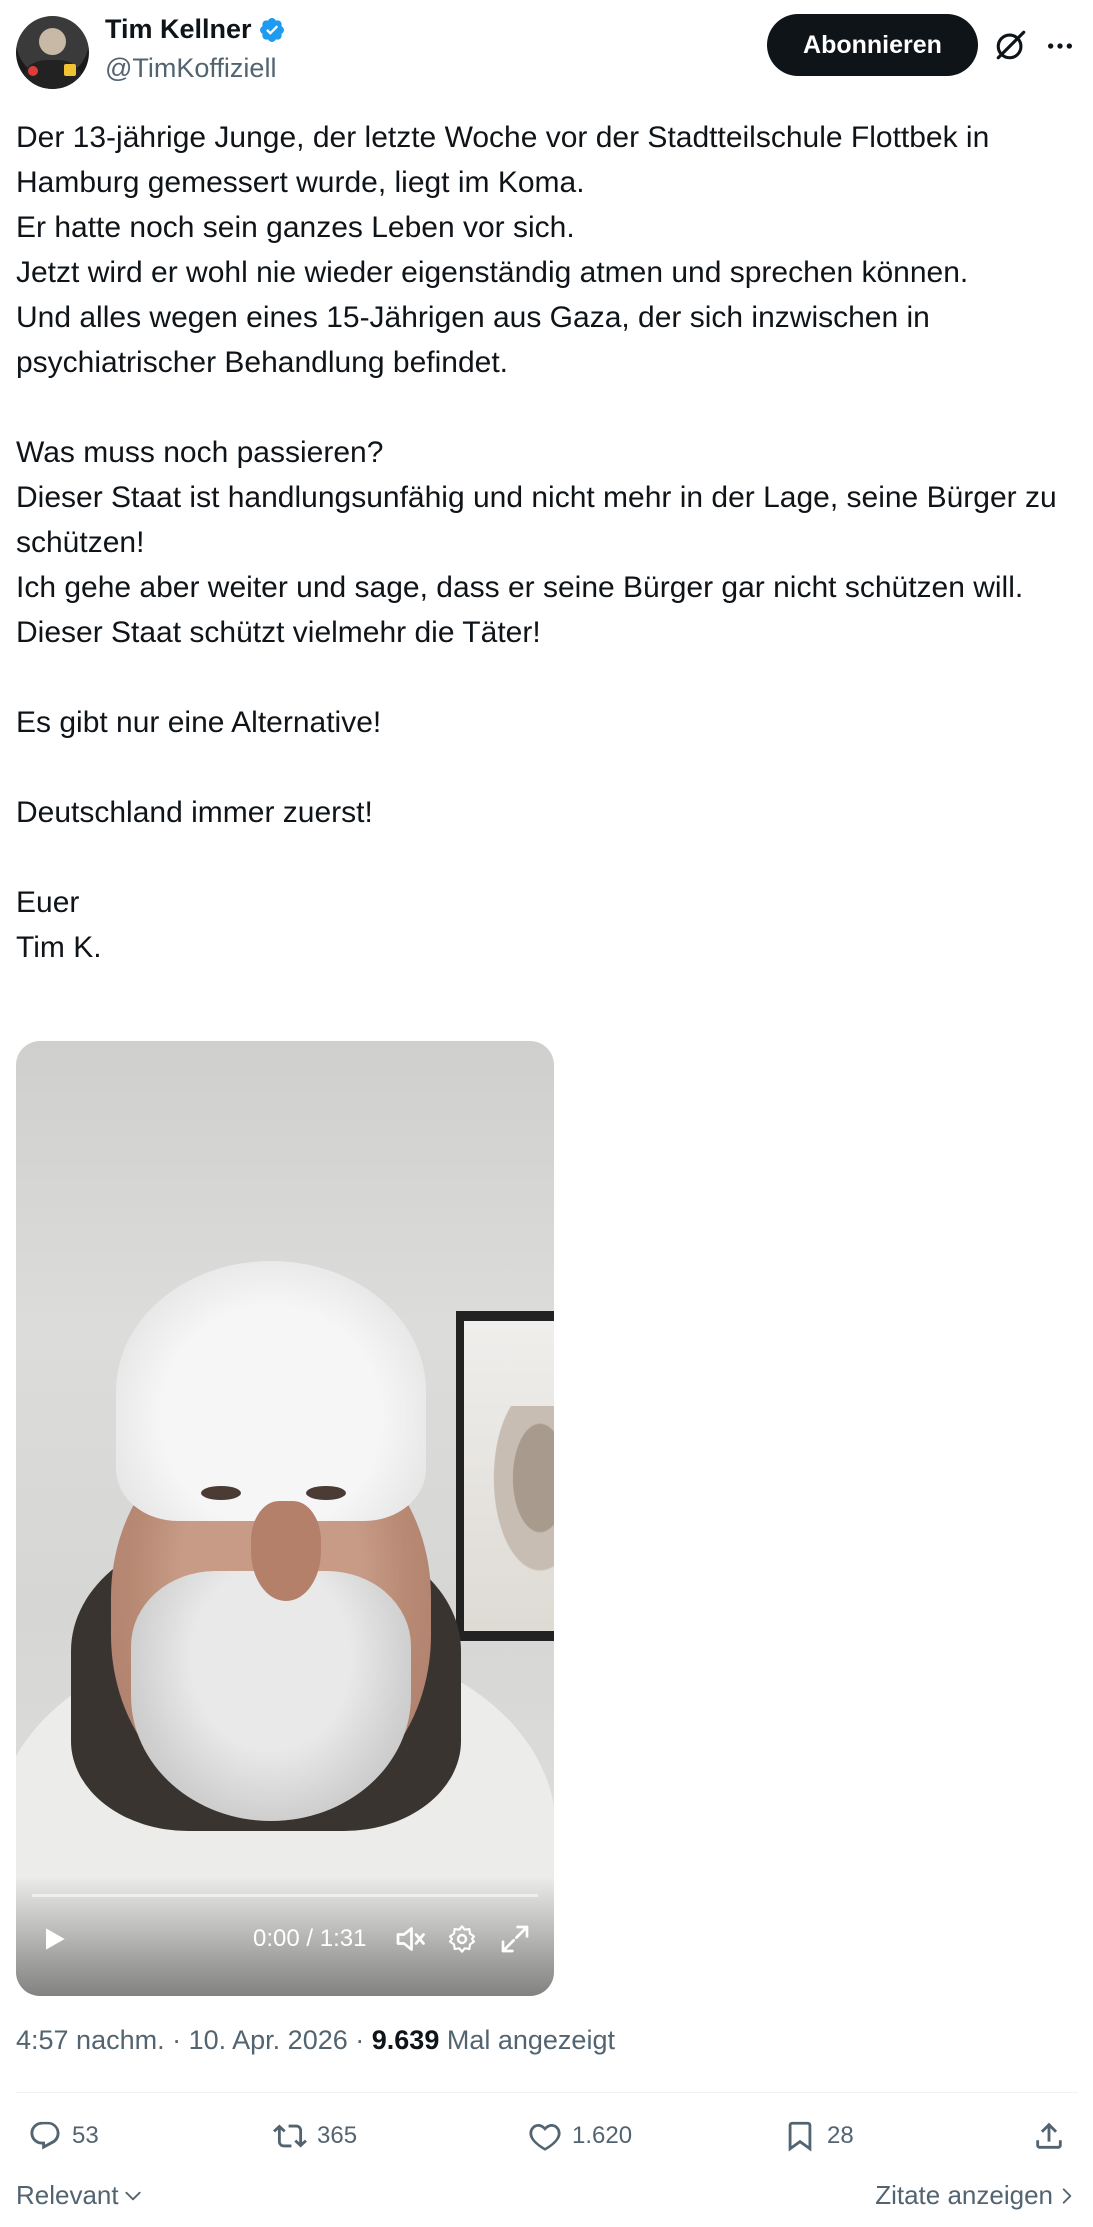  What do you see at coordinates (602, 2135) in the screenshot?
I see `like-count: 1.620` at bounding box center [602, 2135].